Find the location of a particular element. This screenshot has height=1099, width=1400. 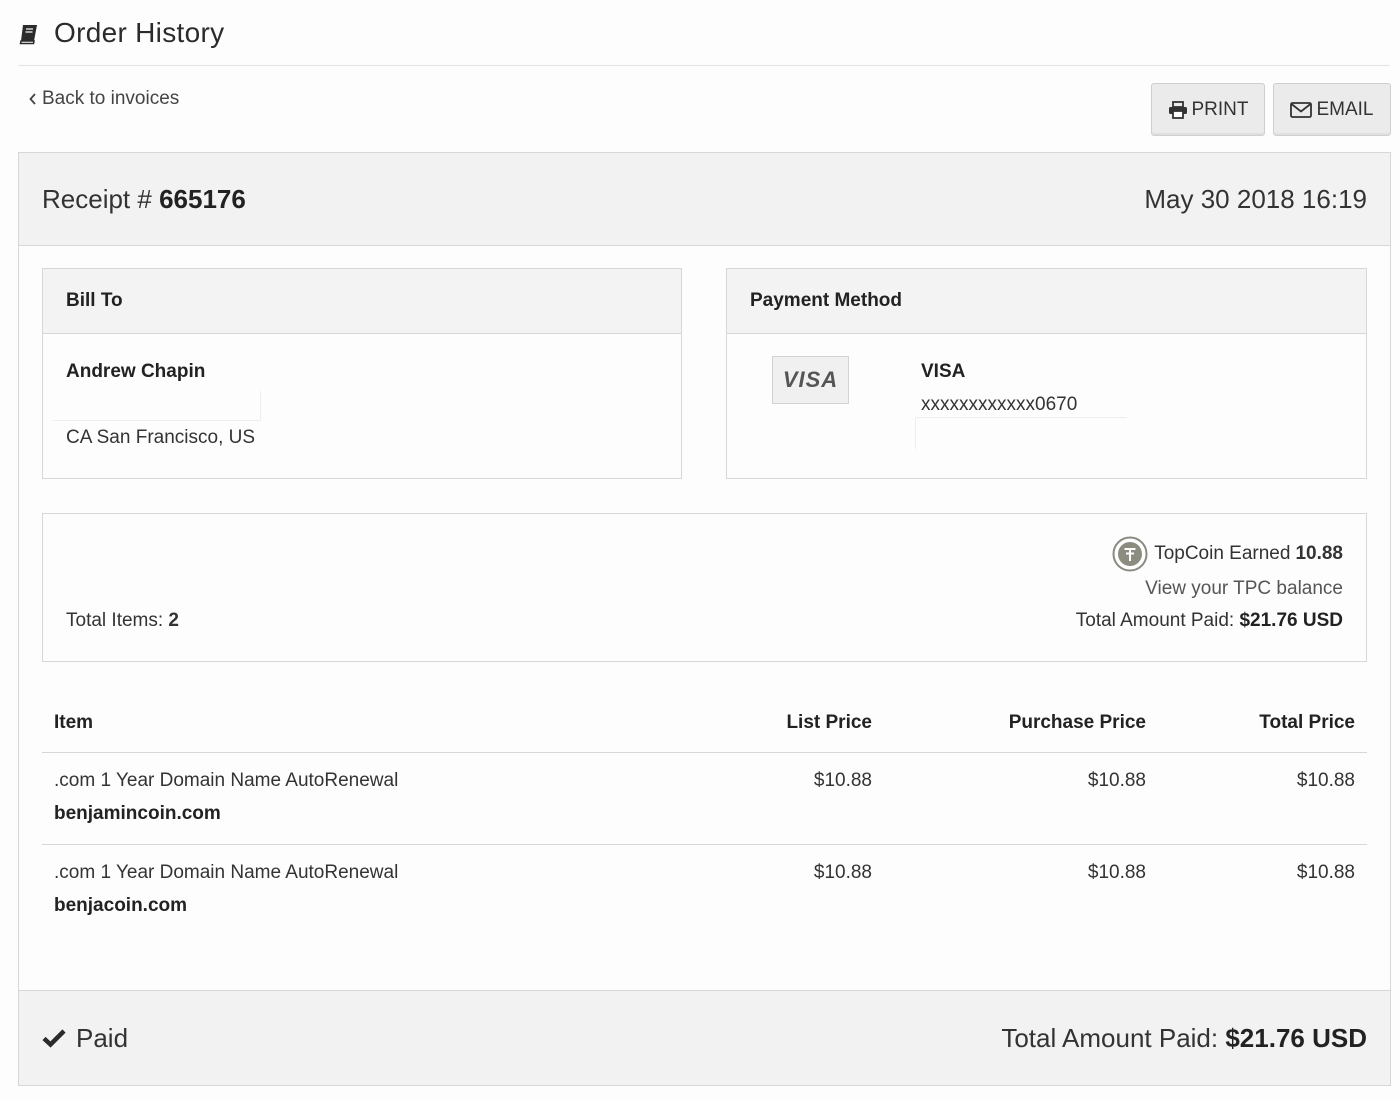

checkmark-icon is located at coordinates (54, 1038).